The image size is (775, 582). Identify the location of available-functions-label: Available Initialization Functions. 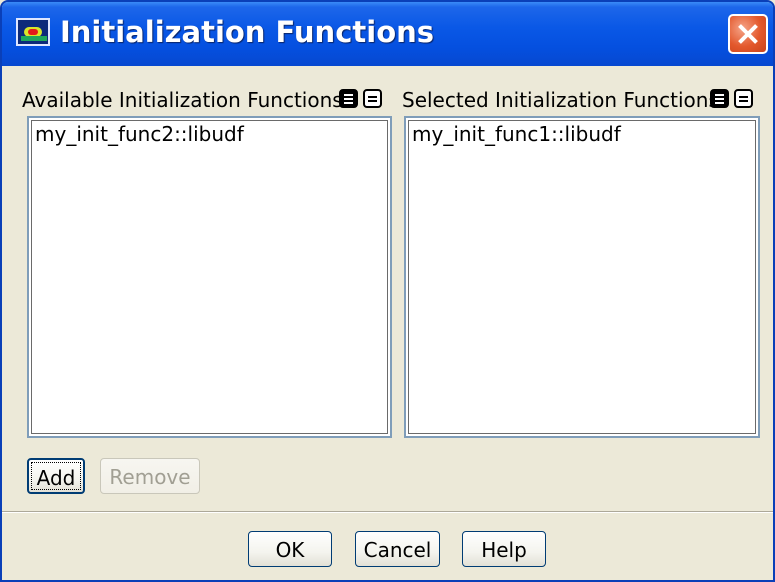
(182, 100).